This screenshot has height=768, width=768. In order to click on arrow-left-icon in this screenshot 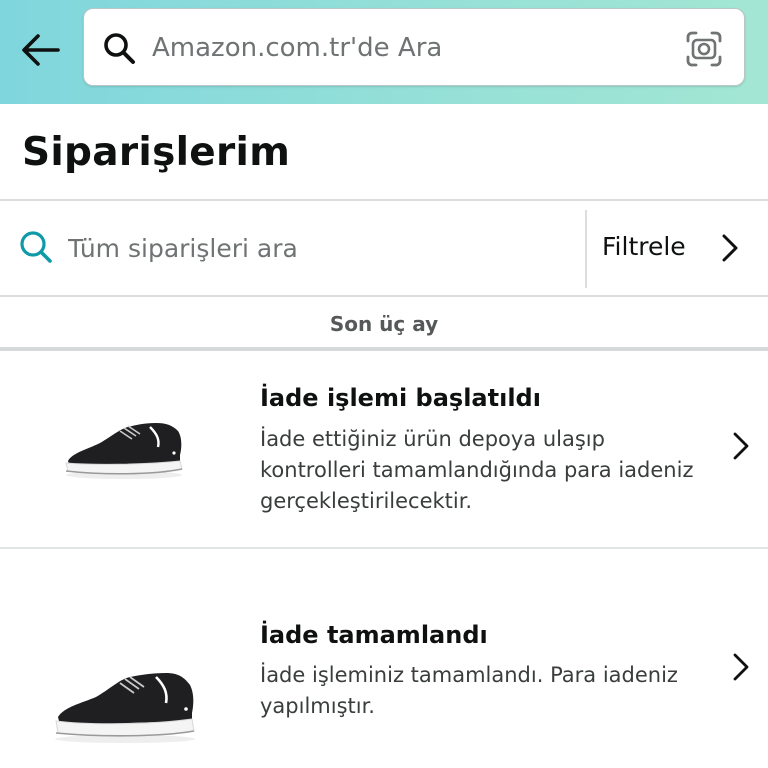, I will do `click(41, 50)`.